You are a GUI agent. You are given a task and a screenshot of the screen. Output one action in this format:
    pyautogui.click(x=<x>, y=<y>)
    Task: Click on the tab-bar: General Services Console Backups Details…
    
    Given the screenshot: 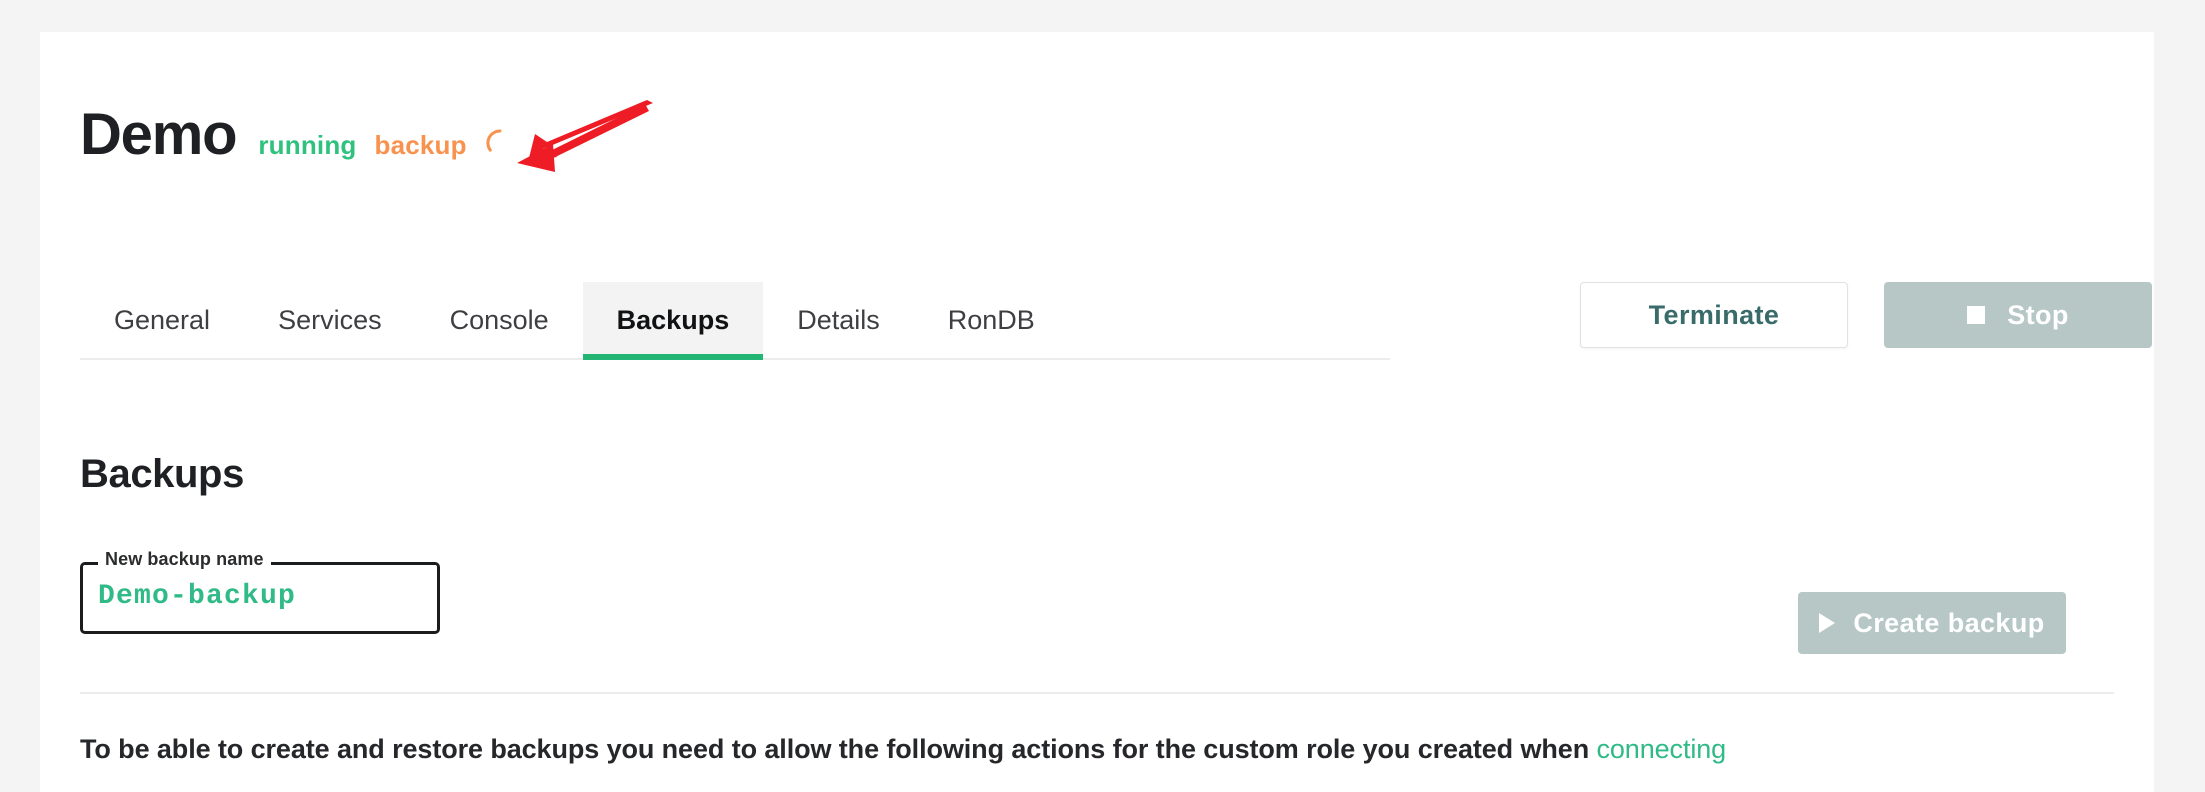 What is the action you would take?
    pyautogui.click(x=735, y=321)
    